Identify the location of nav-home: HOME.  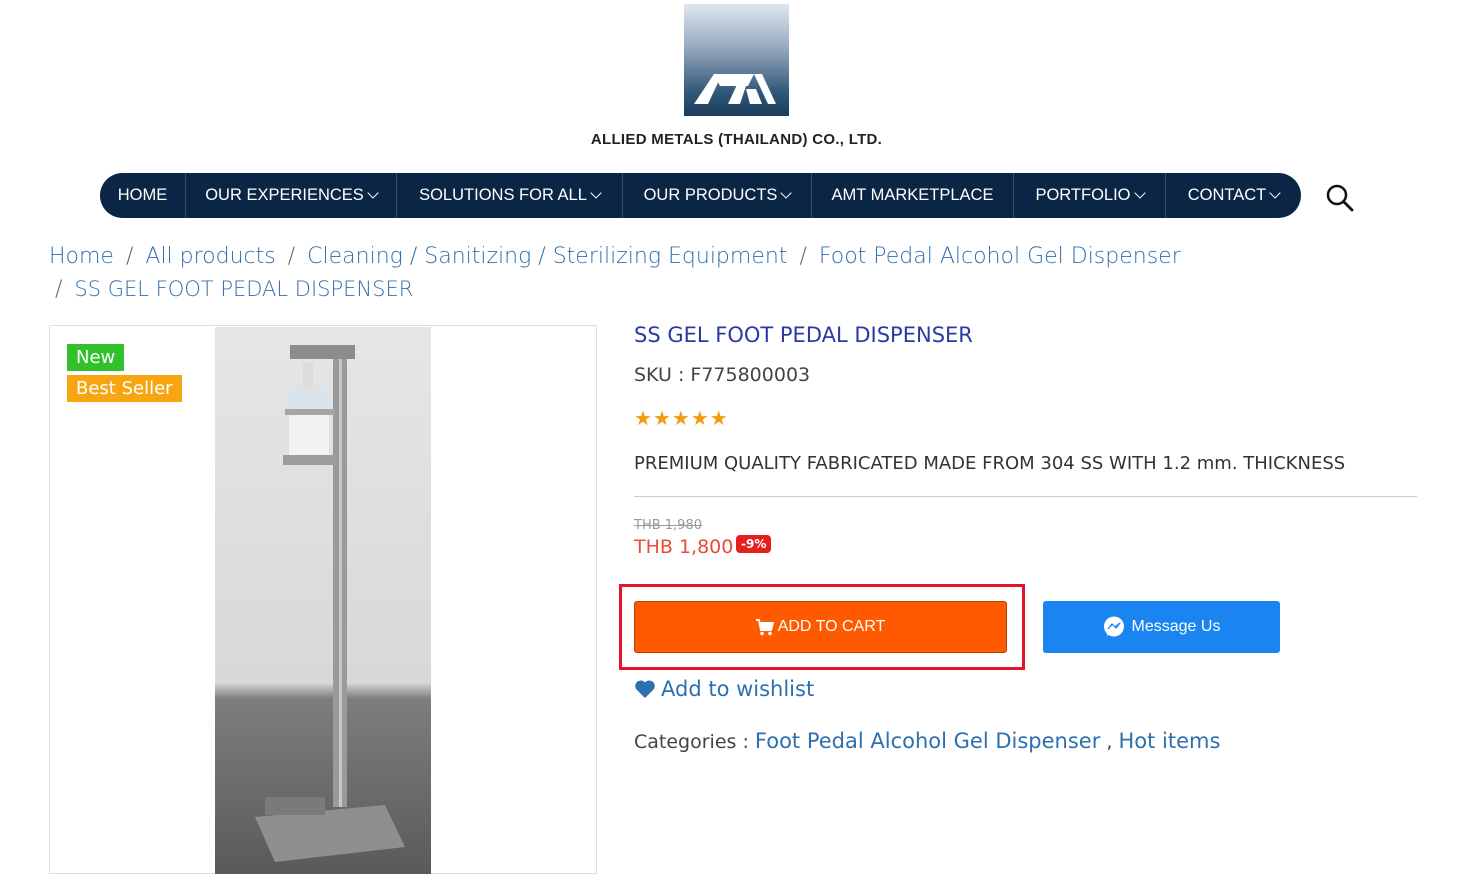
(143, 195).